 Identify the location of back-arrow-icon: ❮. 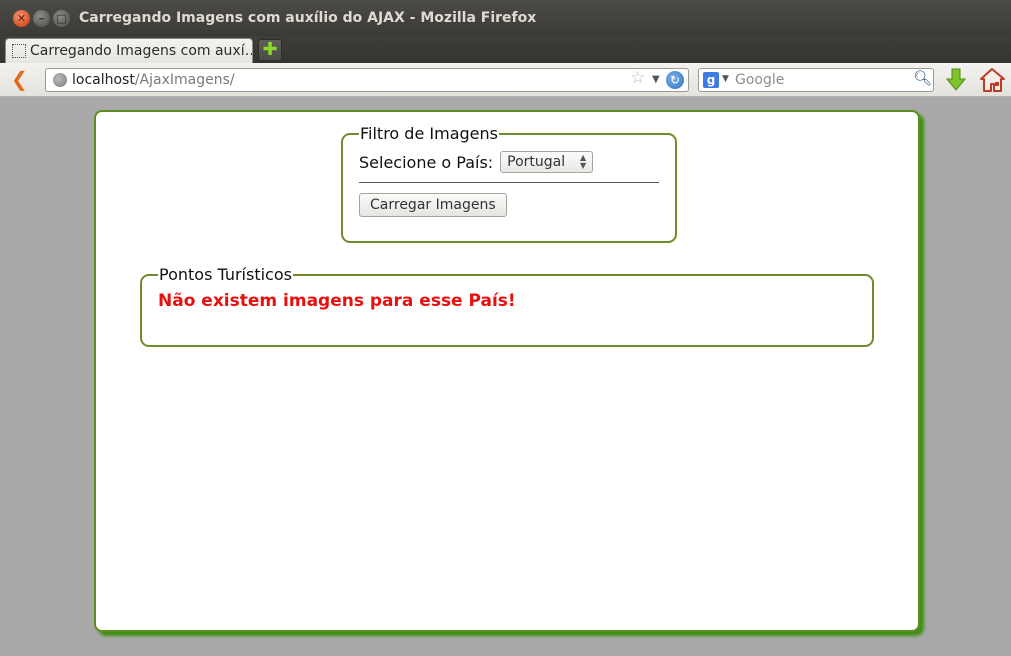
(19, 79).